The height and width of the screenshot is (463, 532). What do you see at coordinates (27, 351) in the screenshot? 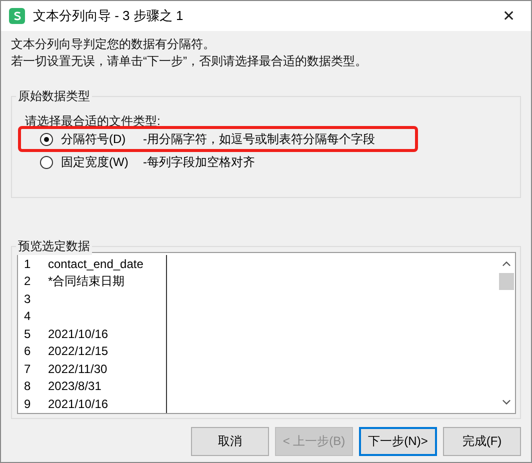
I see `row-number: 6` at bounding box center [27, 351].